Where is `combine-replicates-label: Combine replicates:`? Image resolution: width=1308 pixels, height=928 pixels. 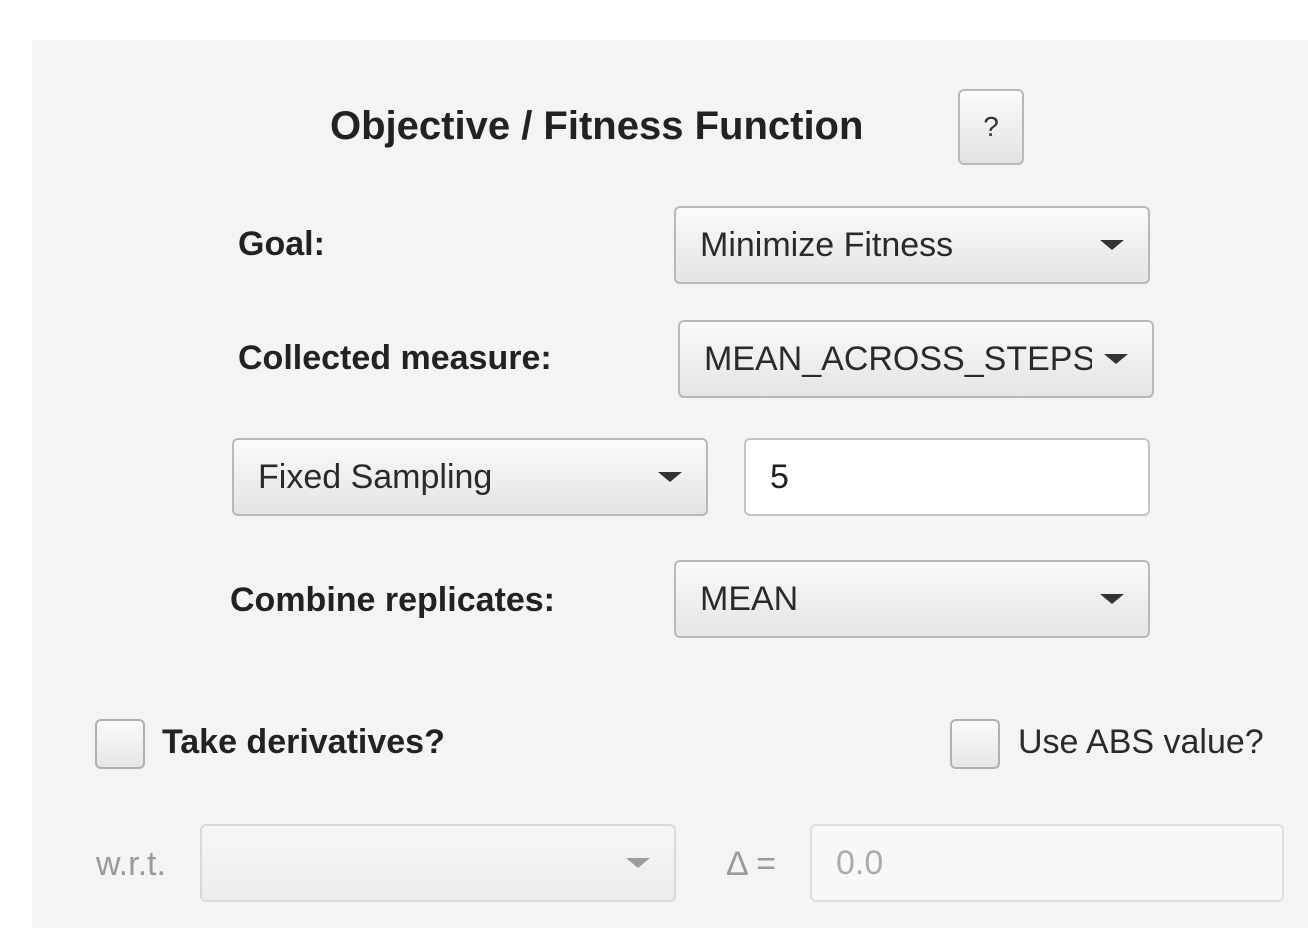
combine-replicates-label: Combine replicates: is located at coordinates (392, 600).